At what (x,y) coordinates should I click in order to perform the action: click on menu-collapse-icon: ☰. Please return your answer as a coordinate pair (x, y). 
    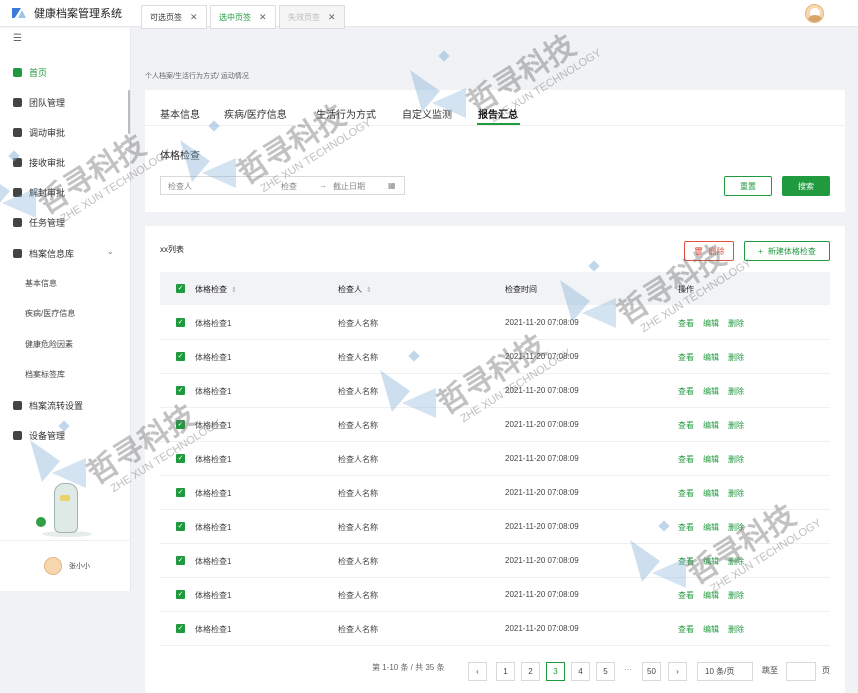
    Looking at the image, I should click on (18, 39).